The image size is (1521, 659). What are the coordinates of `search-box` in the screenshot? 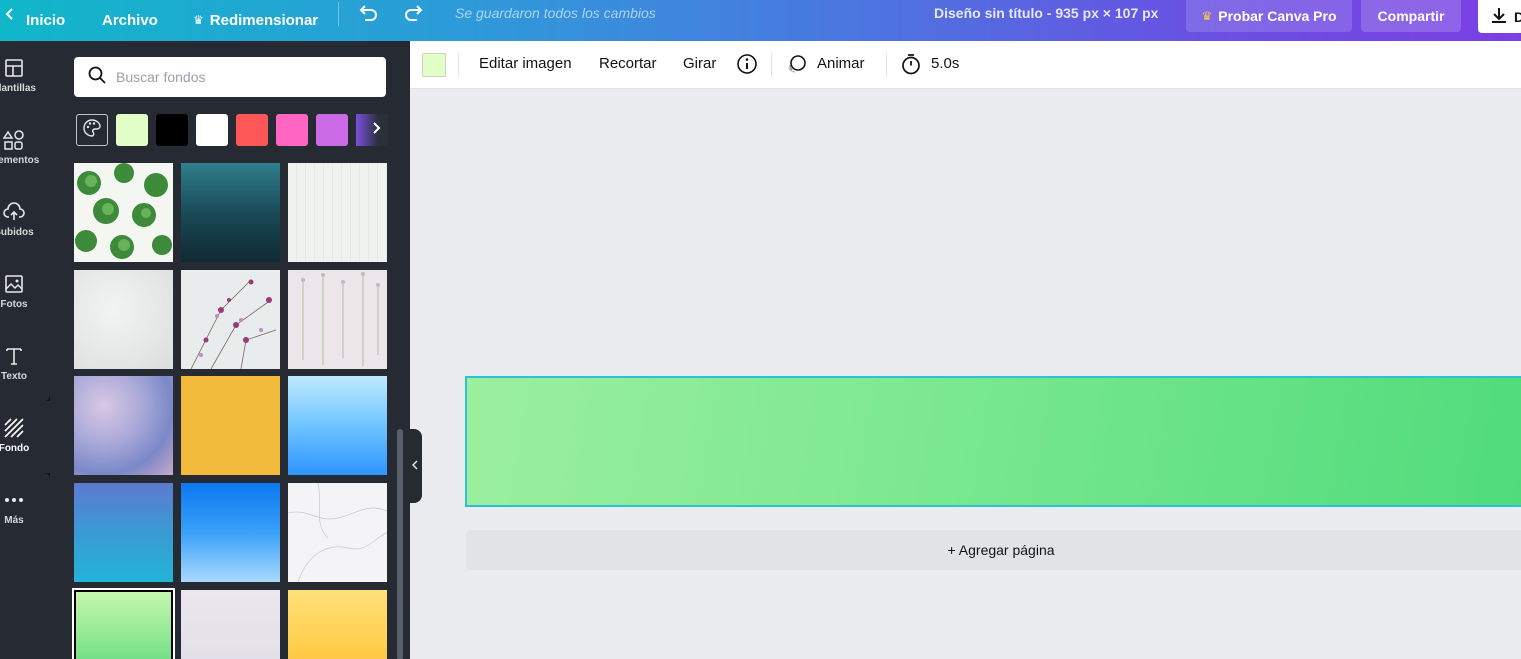 It's located at (230, 77).